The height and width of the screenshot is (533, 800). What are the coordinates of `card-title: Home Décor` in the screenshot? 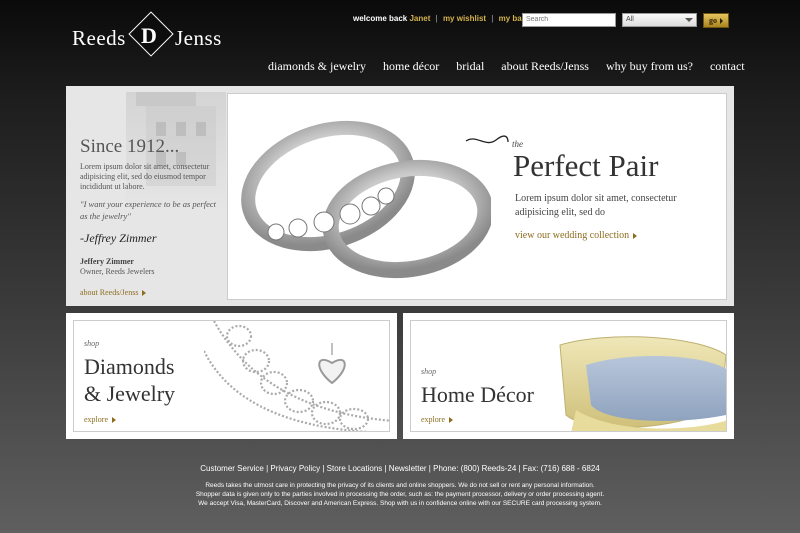 It's located at (477, 394).